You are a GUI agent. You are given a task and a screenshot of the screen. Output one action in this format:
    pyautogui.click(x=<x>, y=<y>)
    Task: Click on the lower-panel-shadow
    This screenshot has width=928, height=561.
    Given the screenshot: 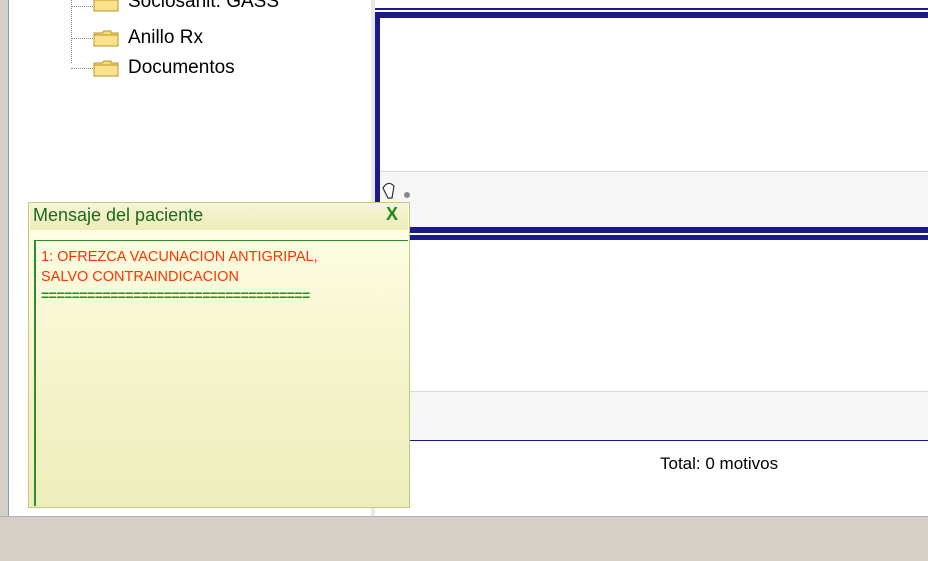 What is the action you would take?
    pyautogui.click(x=651, y=234)
    